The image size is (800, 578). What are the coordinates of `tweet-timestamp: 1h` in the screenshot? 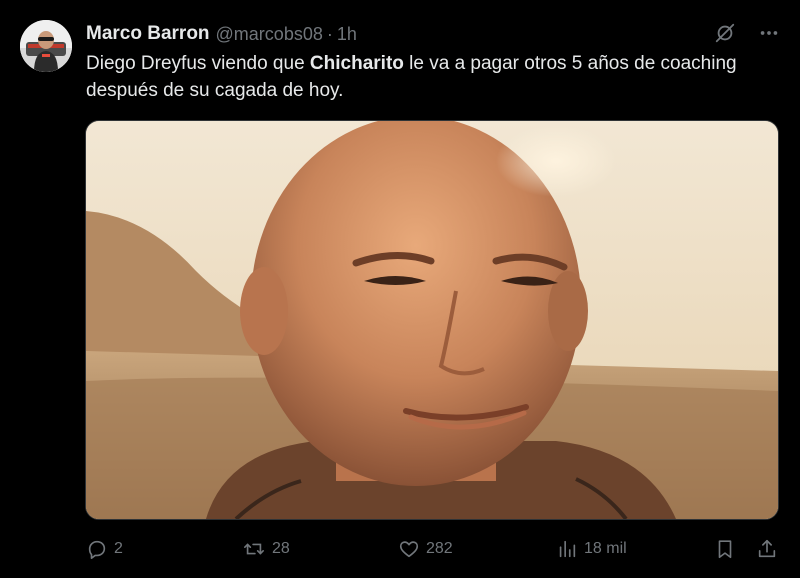 It's located at (347, 34).